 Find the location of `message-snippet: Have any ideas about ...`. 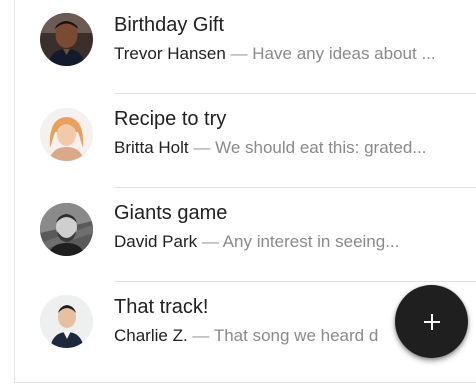

message-snippet: Have any ideas about ... is located at coordinates (344, 53).